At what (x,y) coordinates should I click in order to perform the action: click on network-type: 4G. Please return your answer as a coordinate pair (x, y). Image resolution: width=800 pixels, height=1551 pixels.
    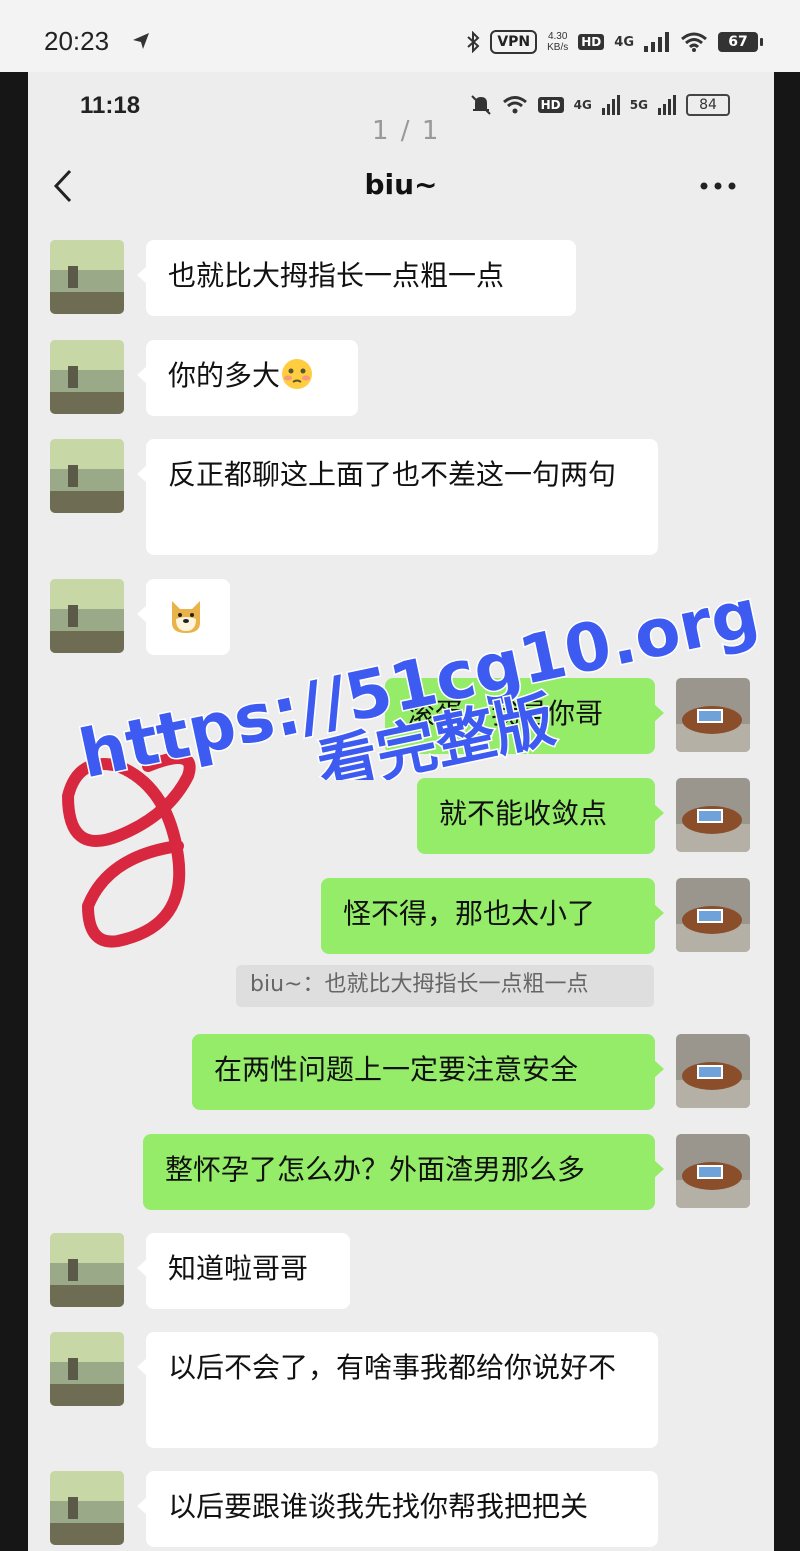
    Looking at the image, I should click on (624, 42).